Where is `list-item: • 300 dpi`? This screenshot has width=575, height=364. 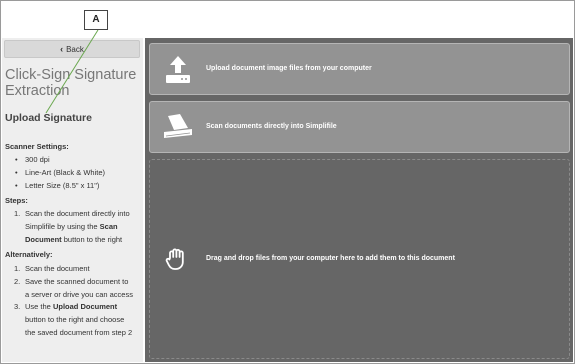
list-item: • 300 dpi is located at coordinates (32, 159).